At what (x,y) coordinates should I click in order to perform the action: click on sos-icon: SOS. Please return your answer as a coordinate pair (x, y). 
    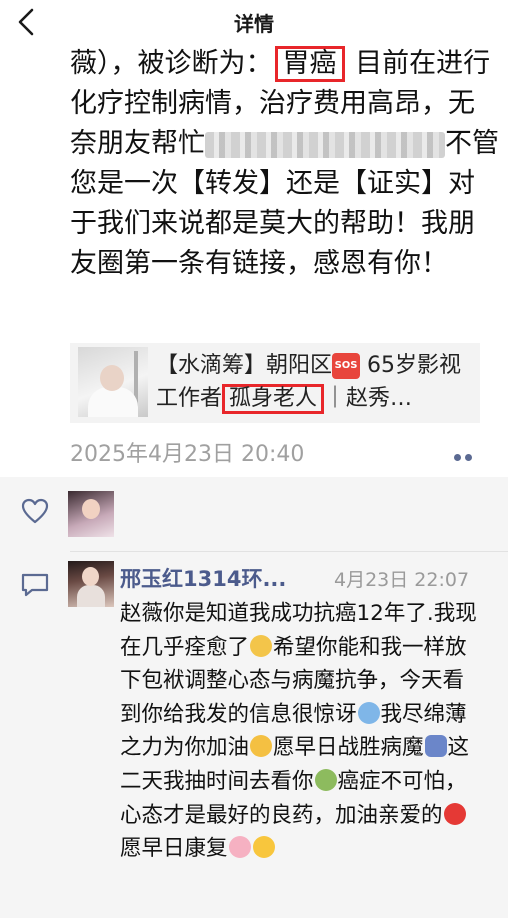
    Looking at the image, I should click on (346, 366).